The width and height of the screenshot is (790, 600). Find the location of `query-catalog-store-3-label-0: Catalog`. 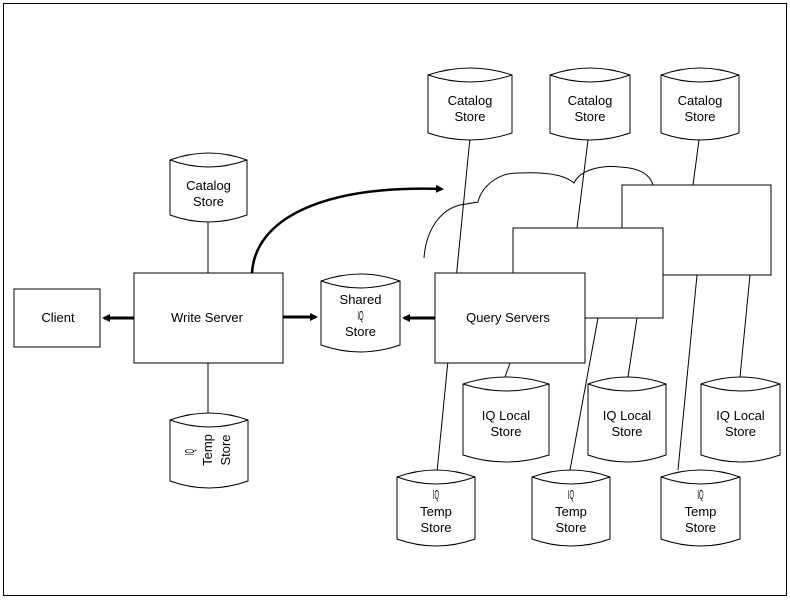

query-catalog-store-3-label-0: Catalog is located at coordinates (700, 100).